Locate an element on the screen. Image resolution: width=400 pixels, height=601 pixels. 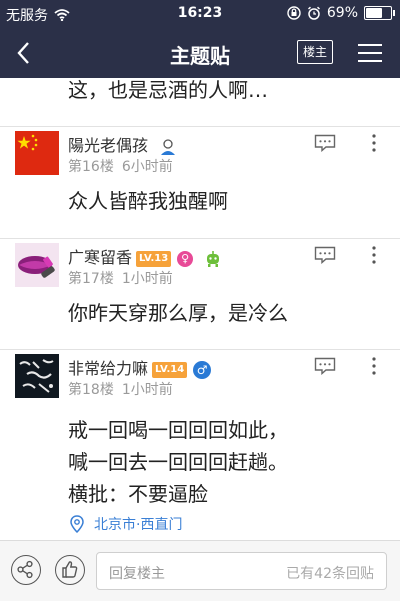
level-badge: LV.13 is located at coordinates (154, 258).